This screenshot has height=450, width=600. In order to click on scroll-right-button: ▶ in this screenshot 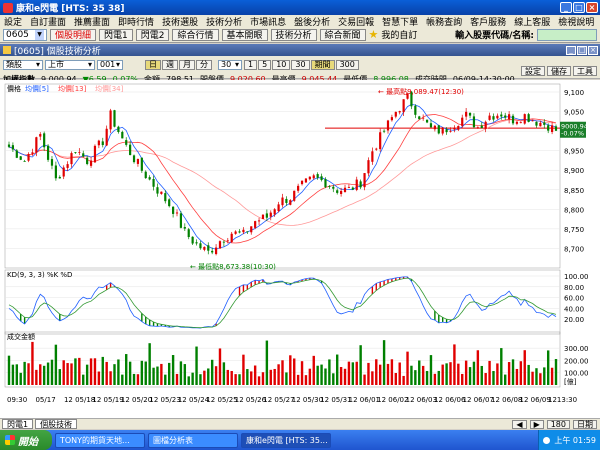, I will do `click(536, 424)`.